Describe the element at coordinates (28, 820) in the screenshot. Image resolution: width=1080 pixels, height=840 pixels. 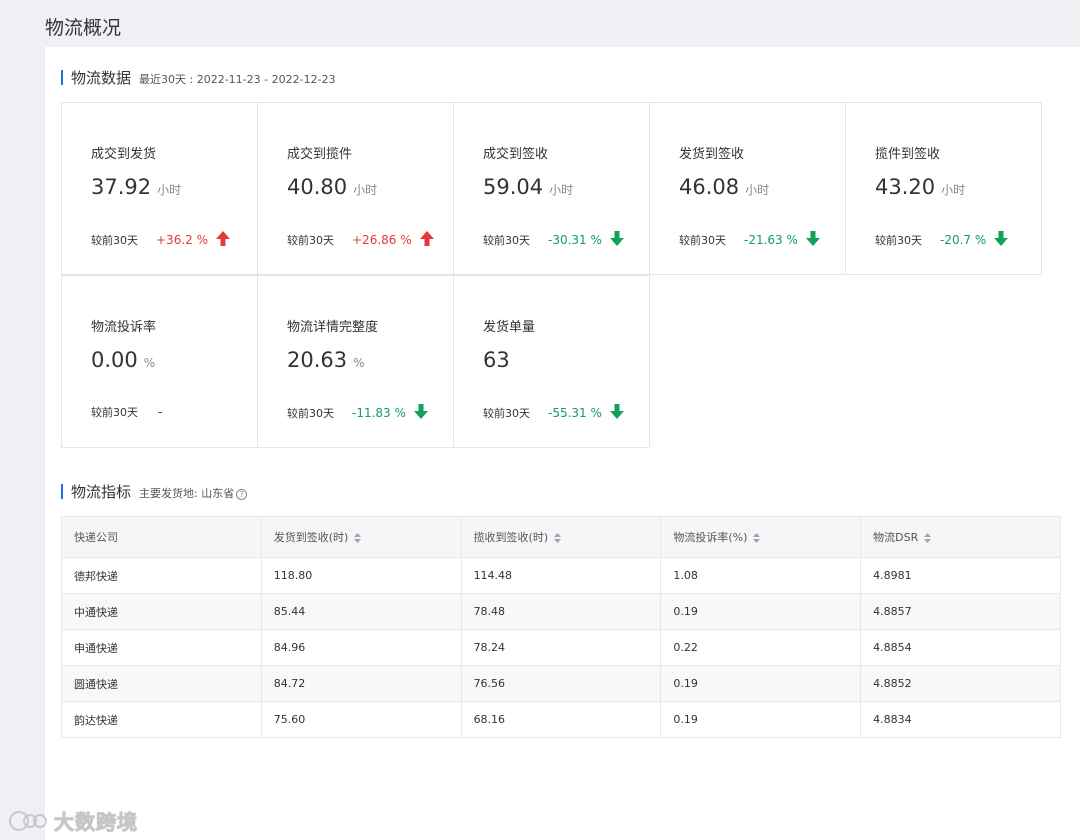
I see `watermark-logo-icon` at that location.